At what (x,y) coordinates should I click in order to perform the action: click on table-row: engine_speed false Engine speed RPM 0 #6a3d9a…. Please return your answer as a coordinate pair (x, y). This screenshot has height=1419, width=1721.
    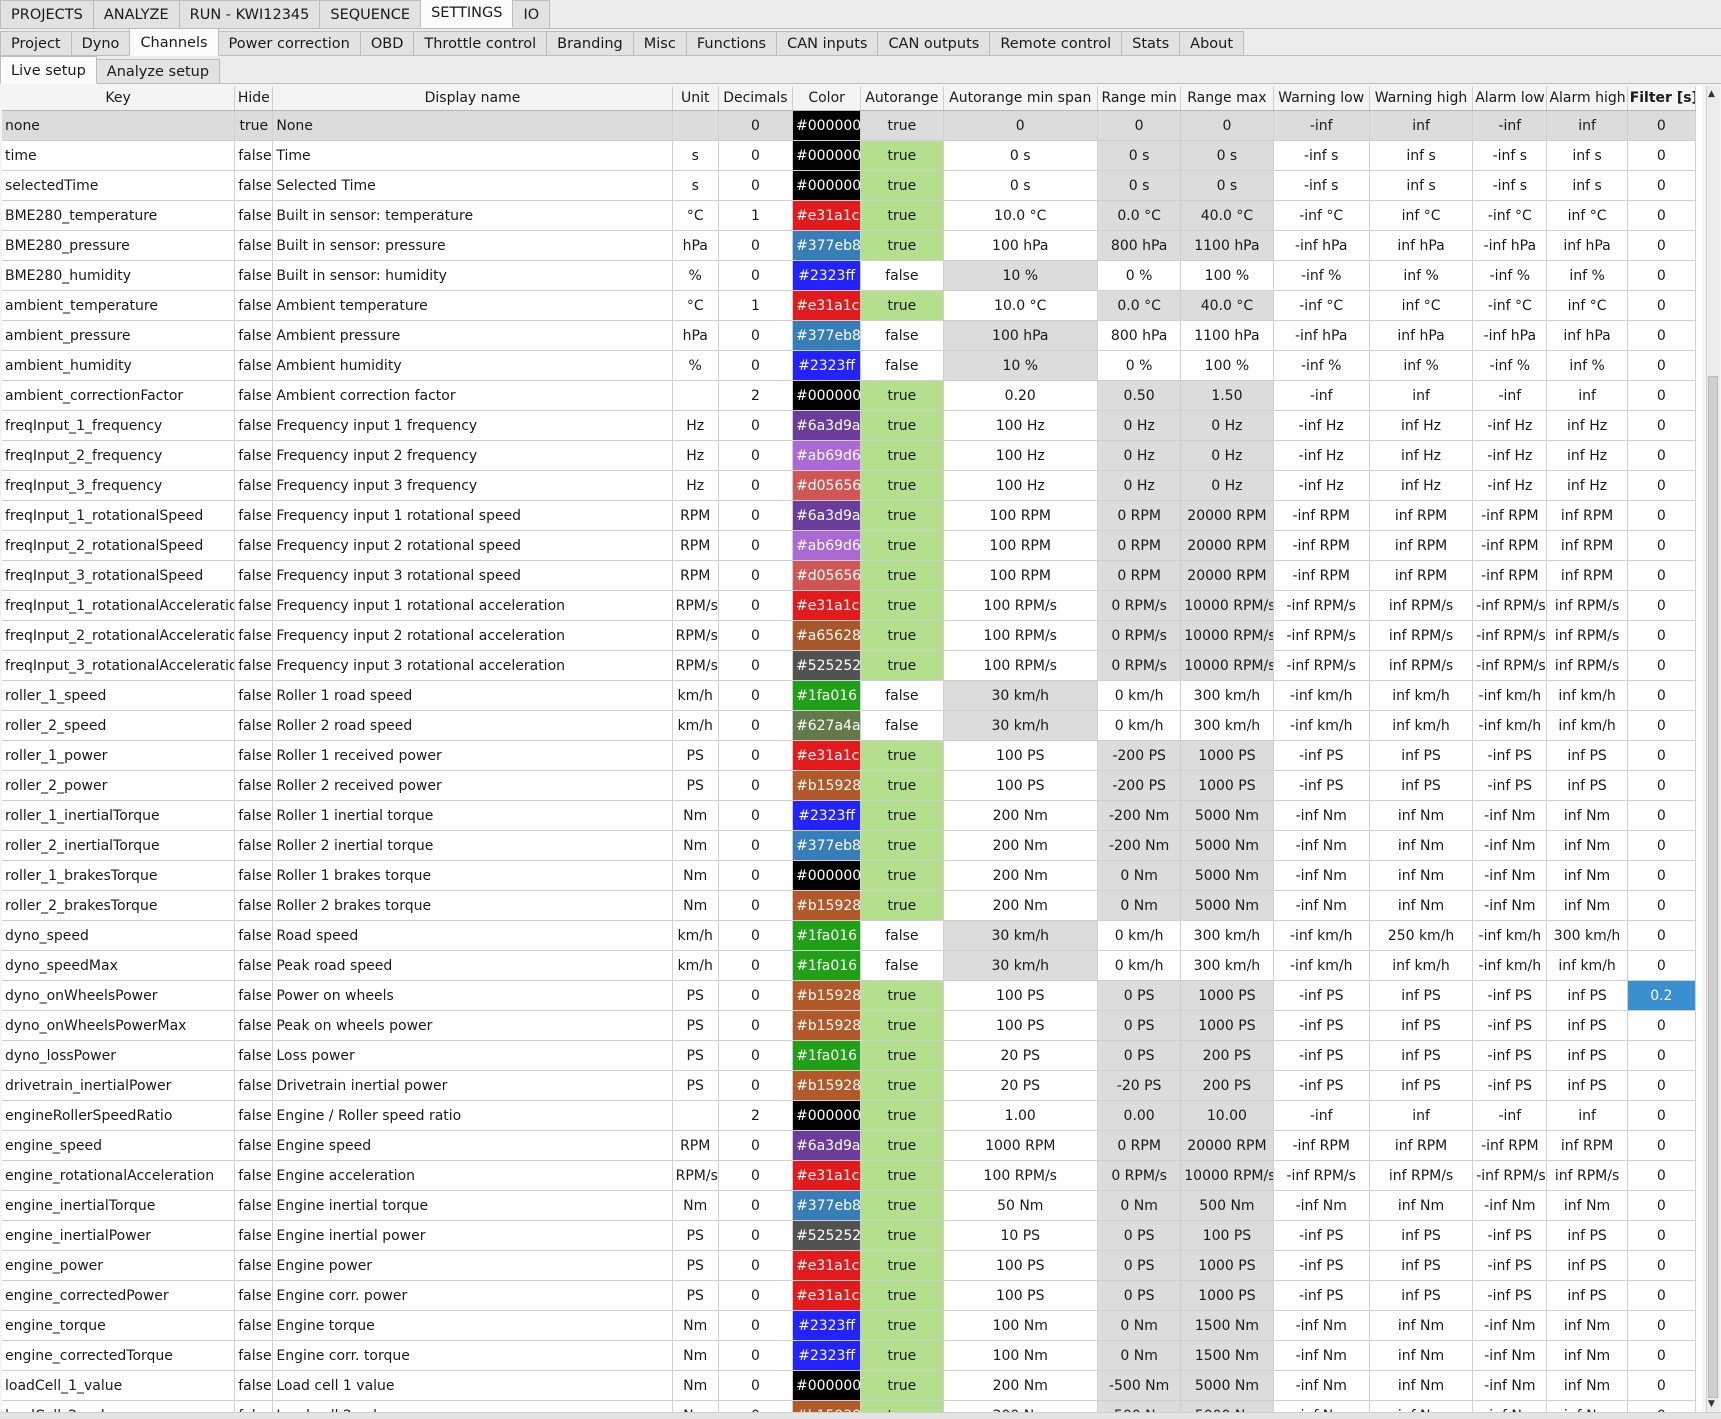
    Looking at the image, I should click on (849, 1145).